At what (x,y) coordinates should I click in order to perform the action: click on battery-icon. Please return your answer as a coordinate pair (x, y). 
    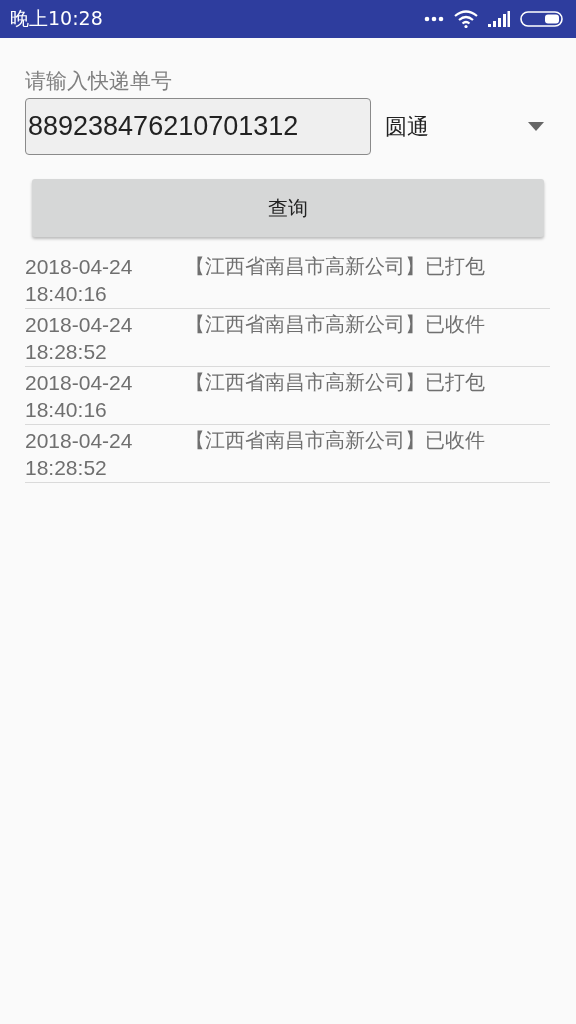
    Looking at the image, I should click on (542, 19).